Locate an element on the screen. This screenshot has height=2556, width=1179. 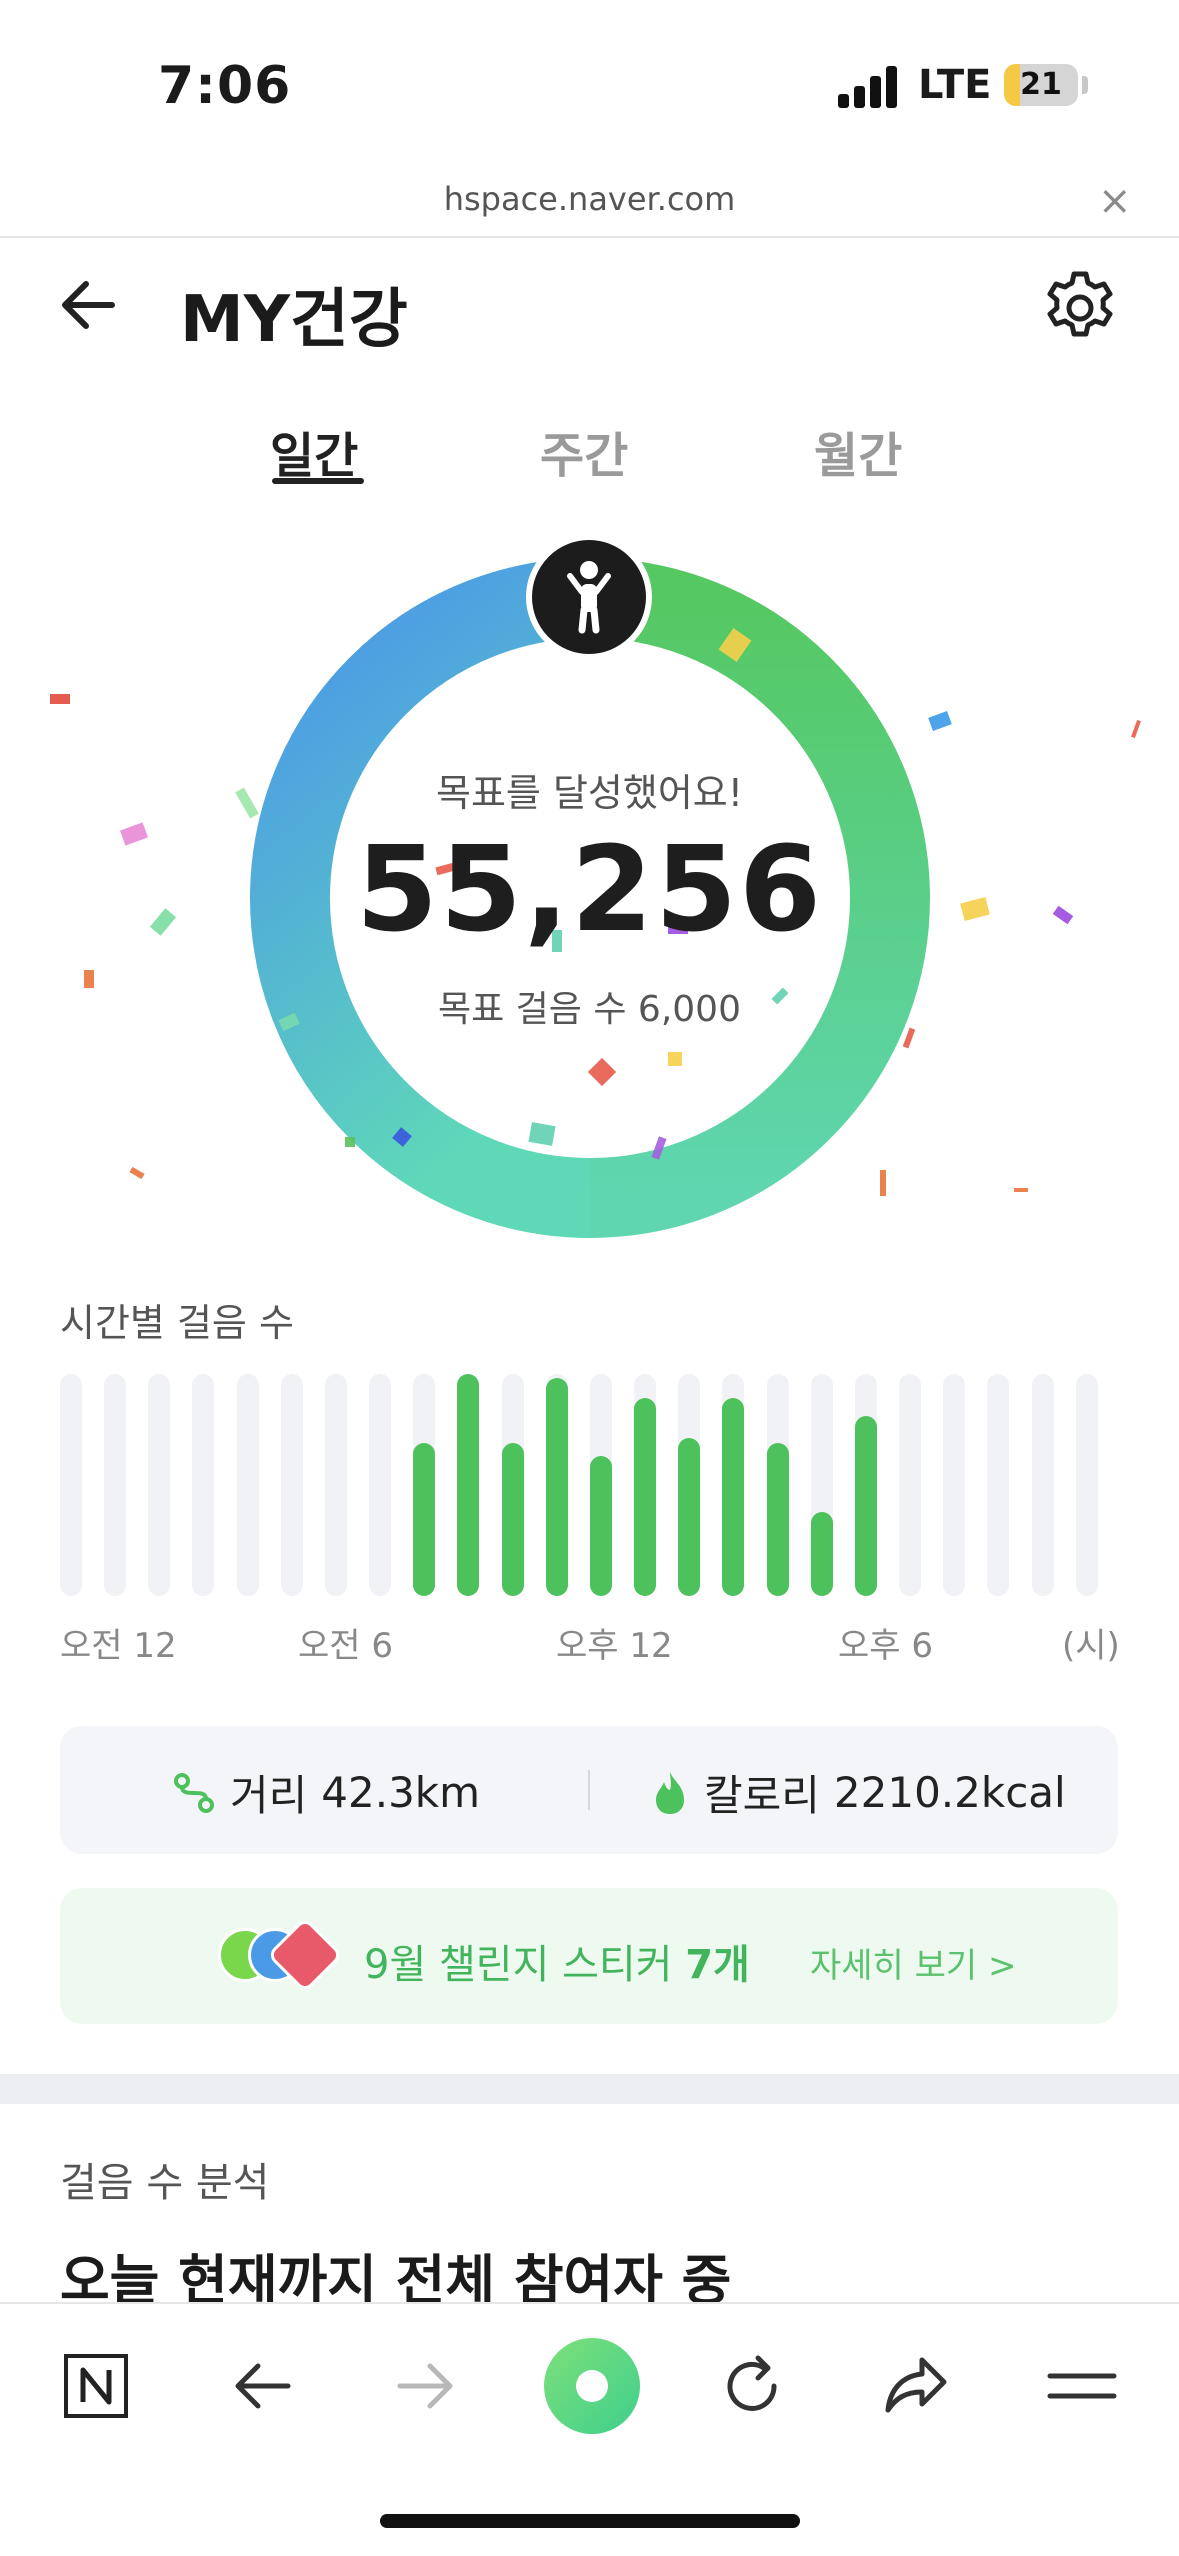
hourly-bar-chart is located at coordinates (589, 1483).